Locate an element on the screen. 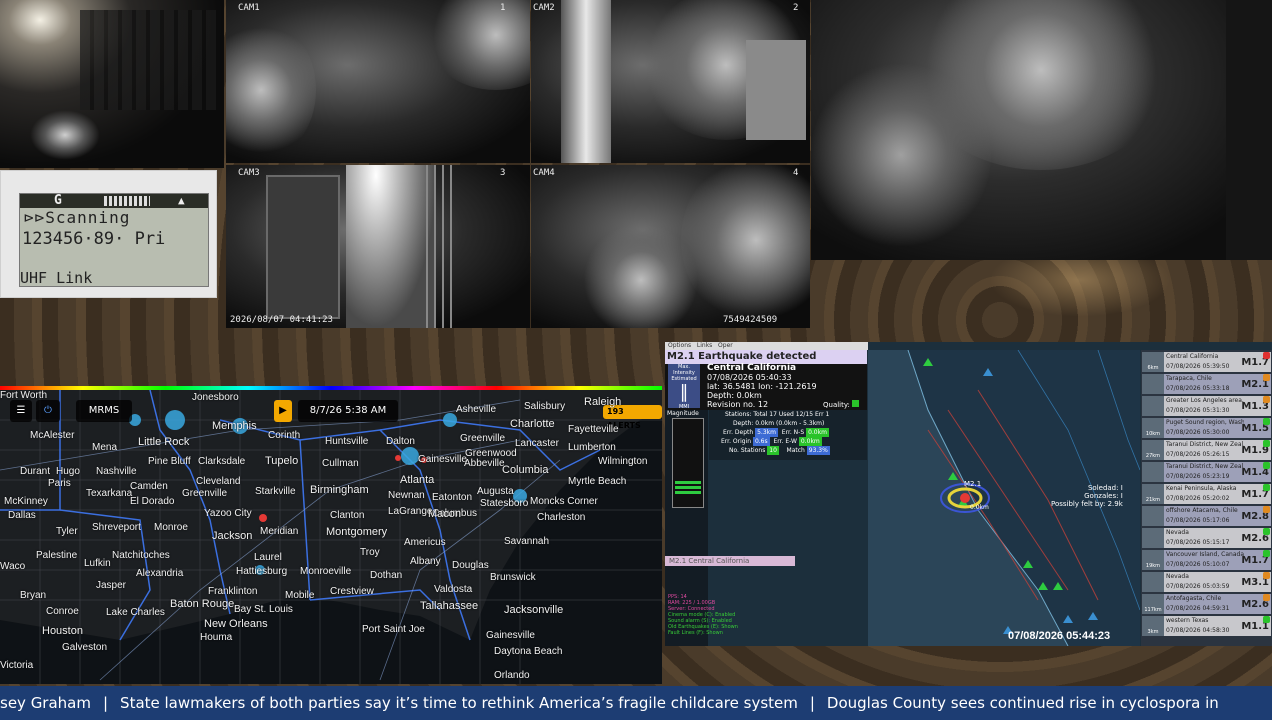 Image resolution: width=1272 pixels, height=720 pixels. city-label: Albany is located at coordinates (425, 561).